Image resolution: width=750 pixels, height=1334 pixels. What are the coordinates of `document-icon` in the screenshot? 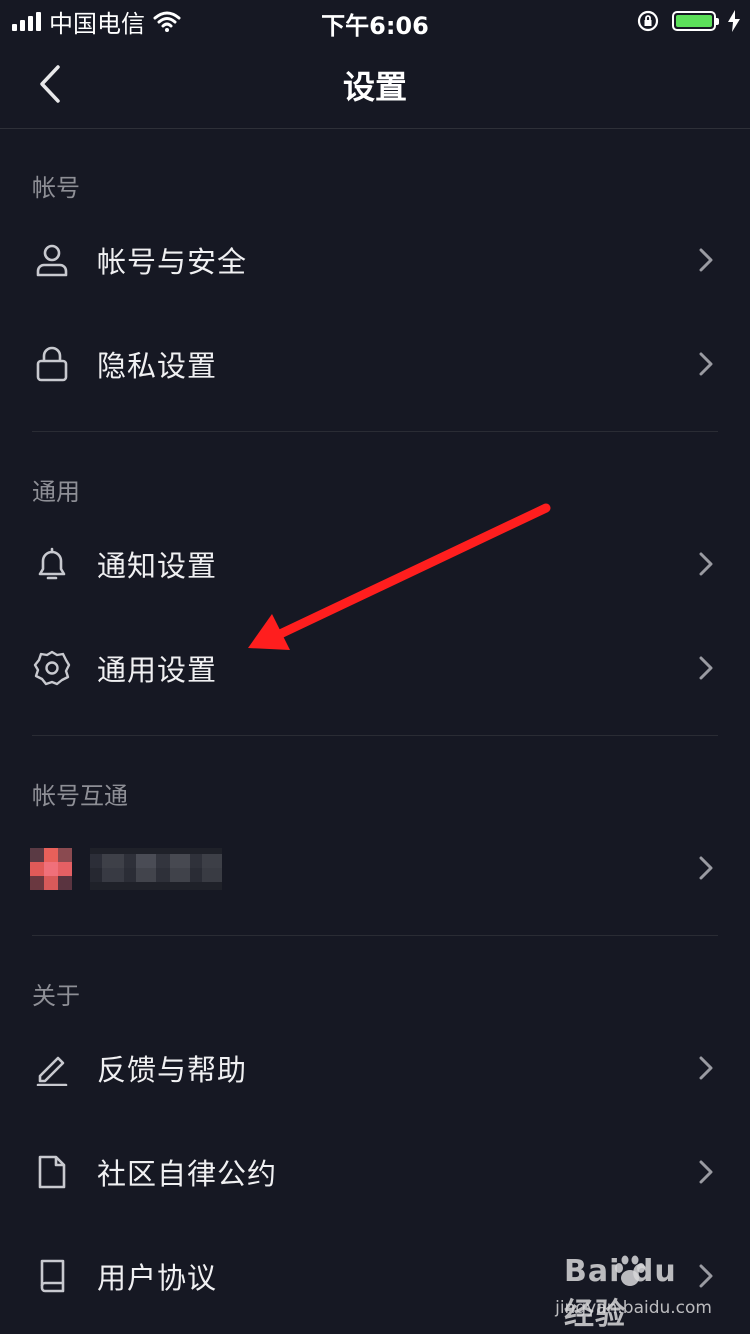 It's located at (52, 1172).